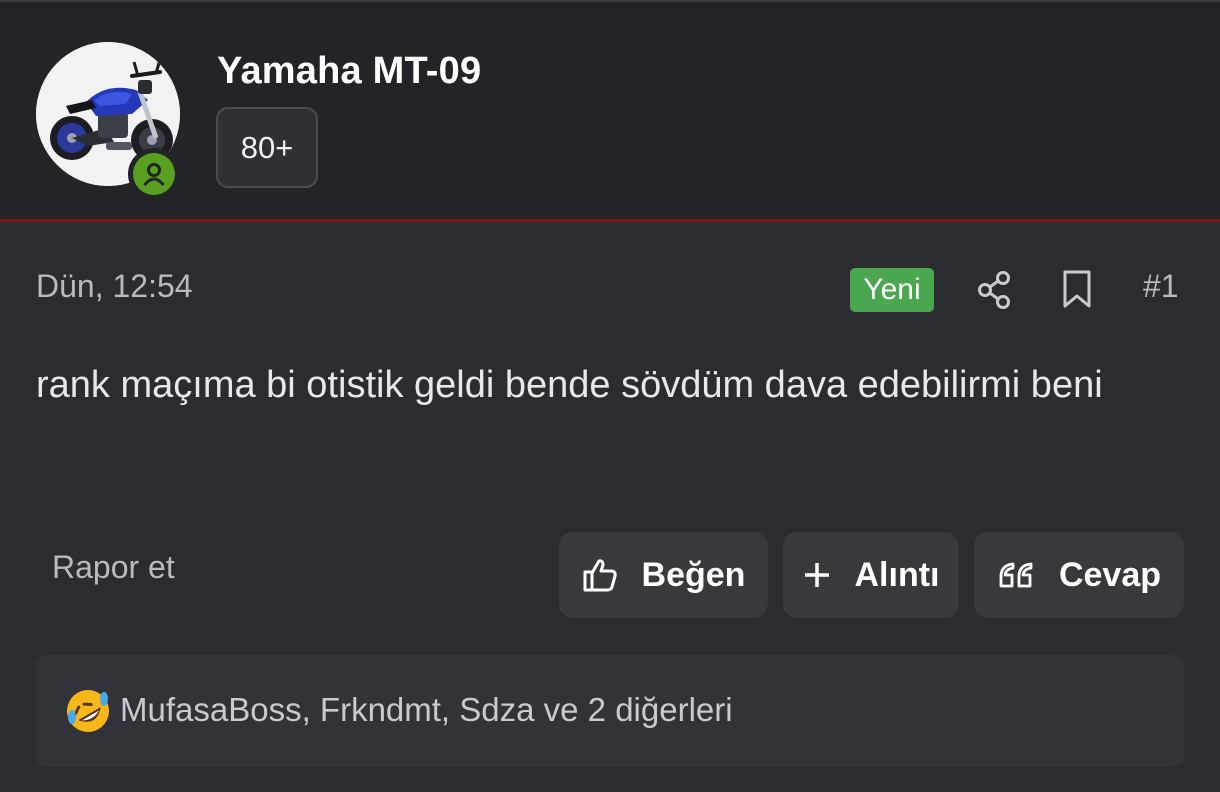 Image resolution: width=1220 pixels, height=792 pixels. Describe the element at coordinates (1077, 291) in the screenshot. I see `bookmark-icon` at that location.